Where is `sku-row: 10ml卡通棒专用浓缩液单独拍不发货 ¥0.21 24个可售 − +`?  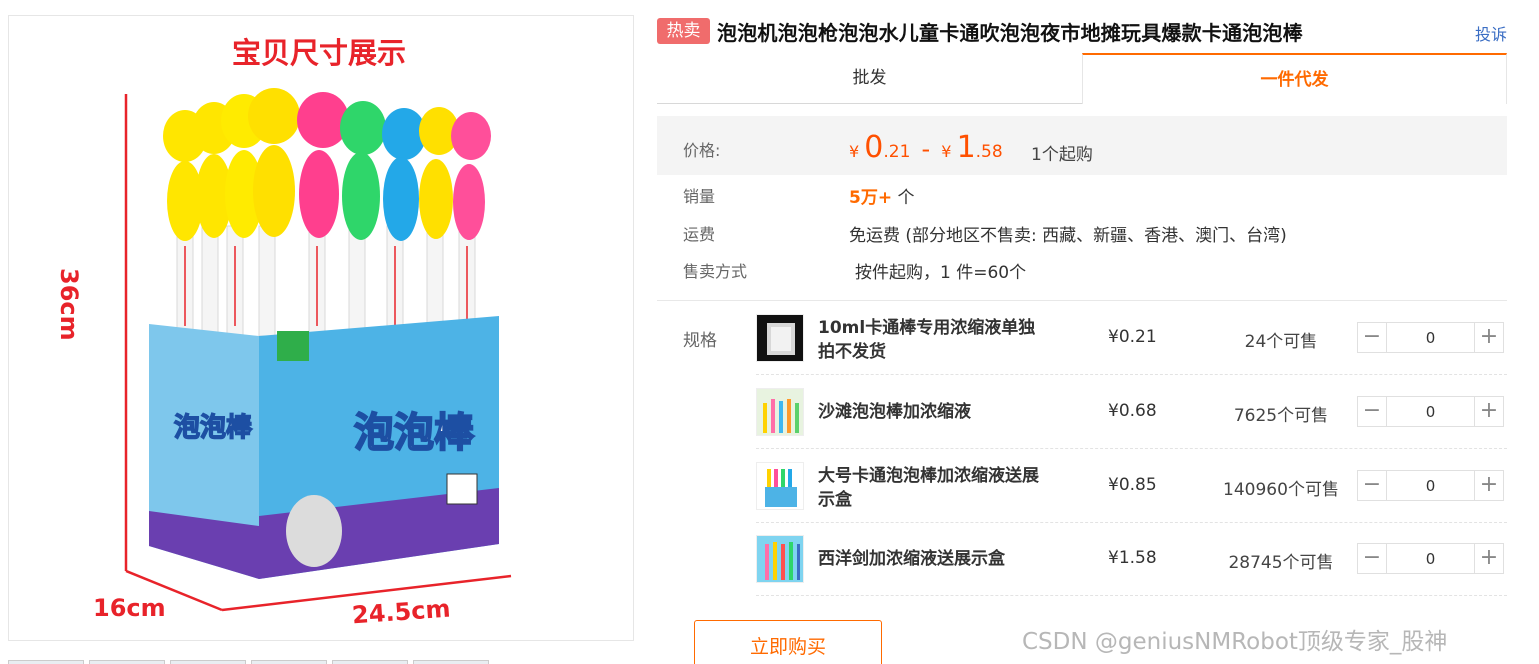
sku-row: 10ml卡通棒专用浓缩液单独拍不发货 ¥0.21 24个可售 − + is located at coordinates (1131, 338).